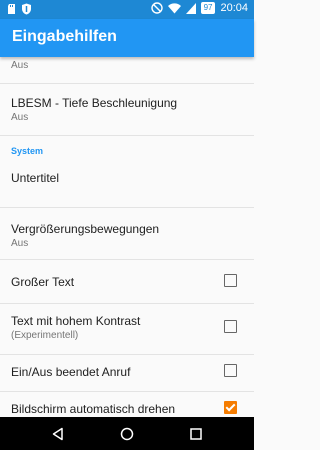 The image size is (320, 450). I want to click on battery-level: 97, so click(208, 7).